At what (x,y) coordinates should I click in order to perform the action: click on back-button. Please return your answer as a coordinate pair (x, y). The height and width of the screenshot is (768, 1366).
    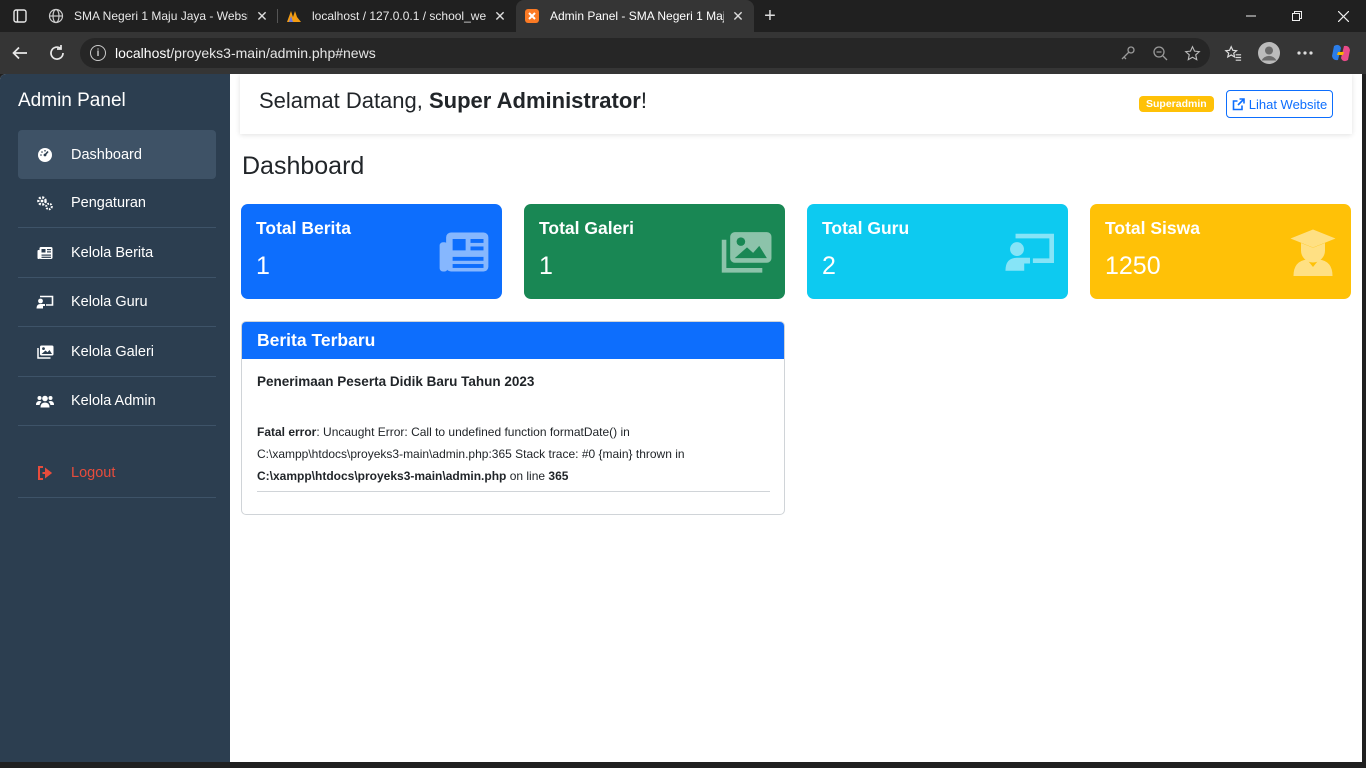
    Looking at the image, I should click on (20, 53).